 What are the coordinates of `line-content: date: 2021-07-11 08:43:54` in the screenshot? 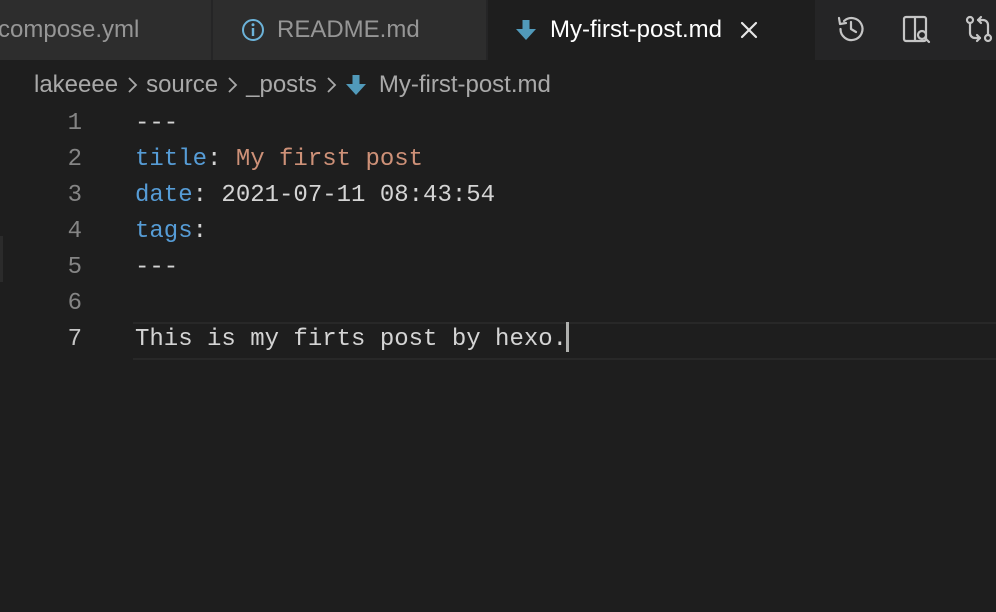 It's located at (315, 196).